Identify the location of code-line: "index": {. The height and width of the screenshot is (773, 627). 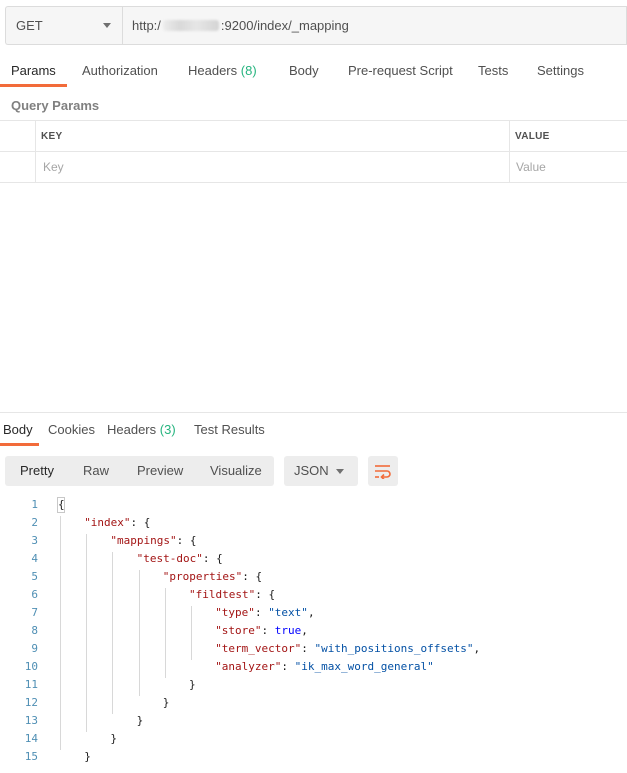
(117, 522).